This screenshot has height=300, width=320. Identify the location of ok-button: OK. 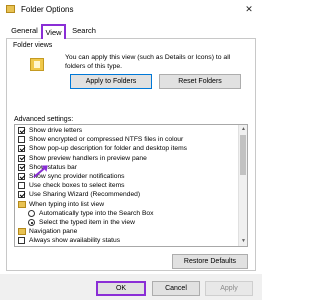
(121, 288).